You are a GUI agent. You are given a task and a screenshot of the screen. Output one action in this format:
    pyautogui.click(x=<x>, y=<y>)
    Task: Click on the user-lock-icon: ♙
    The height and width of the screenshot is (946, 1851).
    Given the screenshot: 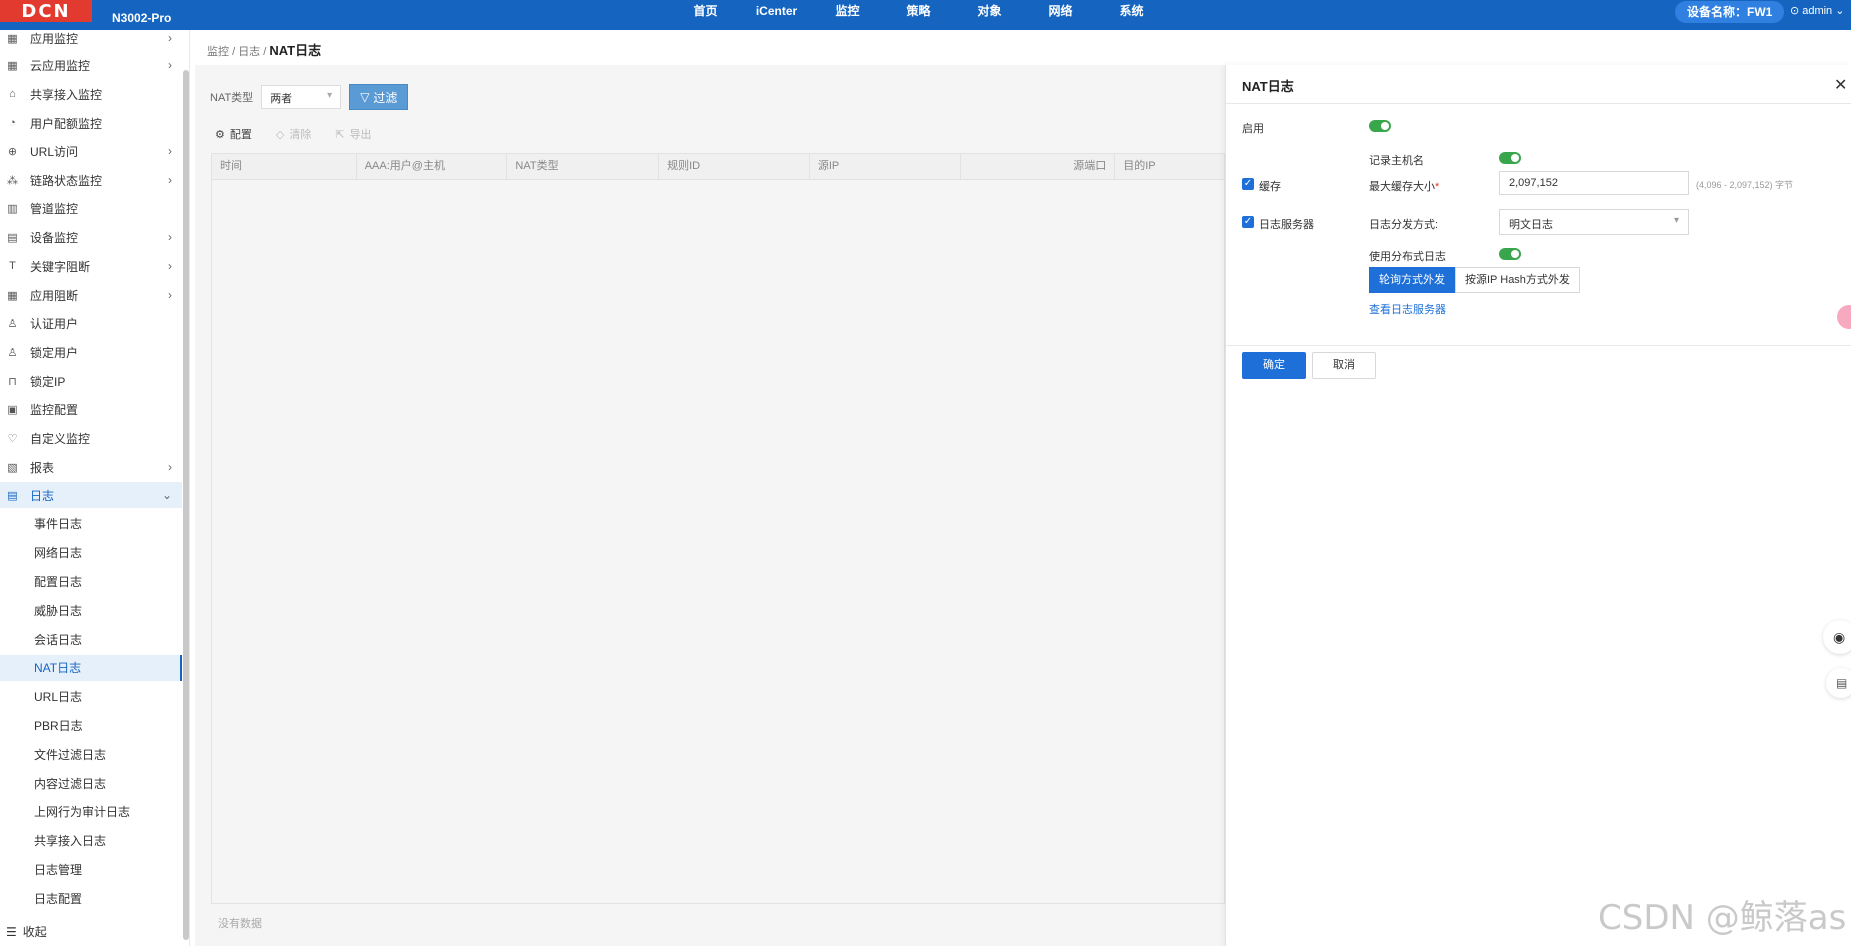 What is the action you would take?
    pyautogui.click(x=12, y=352)
    